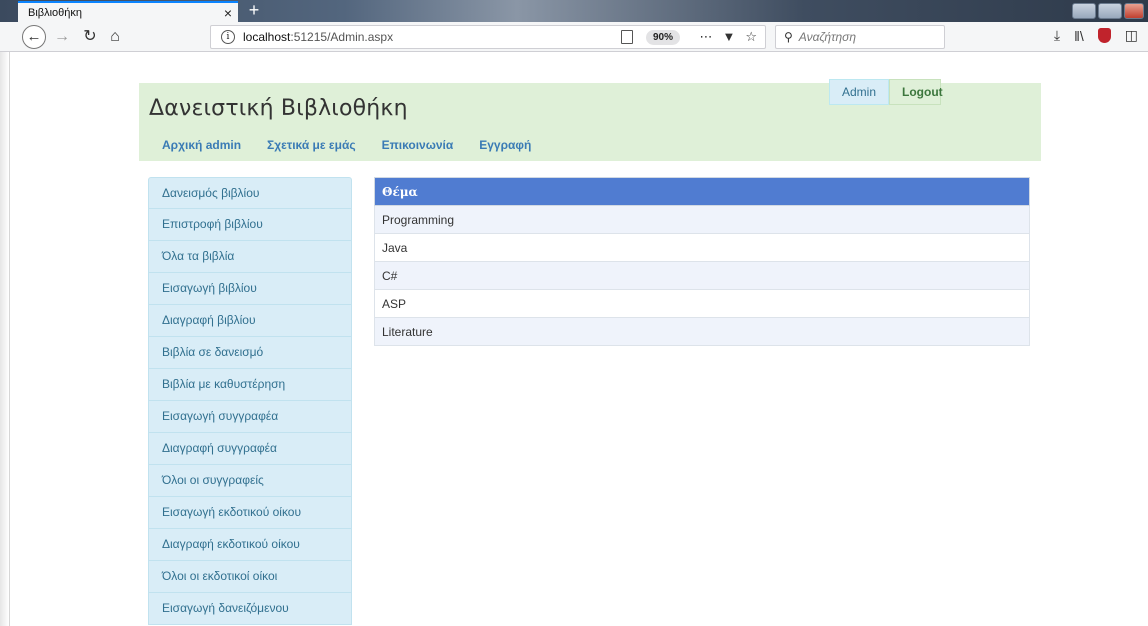 This screenshot has height=626, width=1148. What do you see at coordinates (1057, 35) in the screenshot?
I see `download-icon: ⤓` at bounding box center [1057, 35].